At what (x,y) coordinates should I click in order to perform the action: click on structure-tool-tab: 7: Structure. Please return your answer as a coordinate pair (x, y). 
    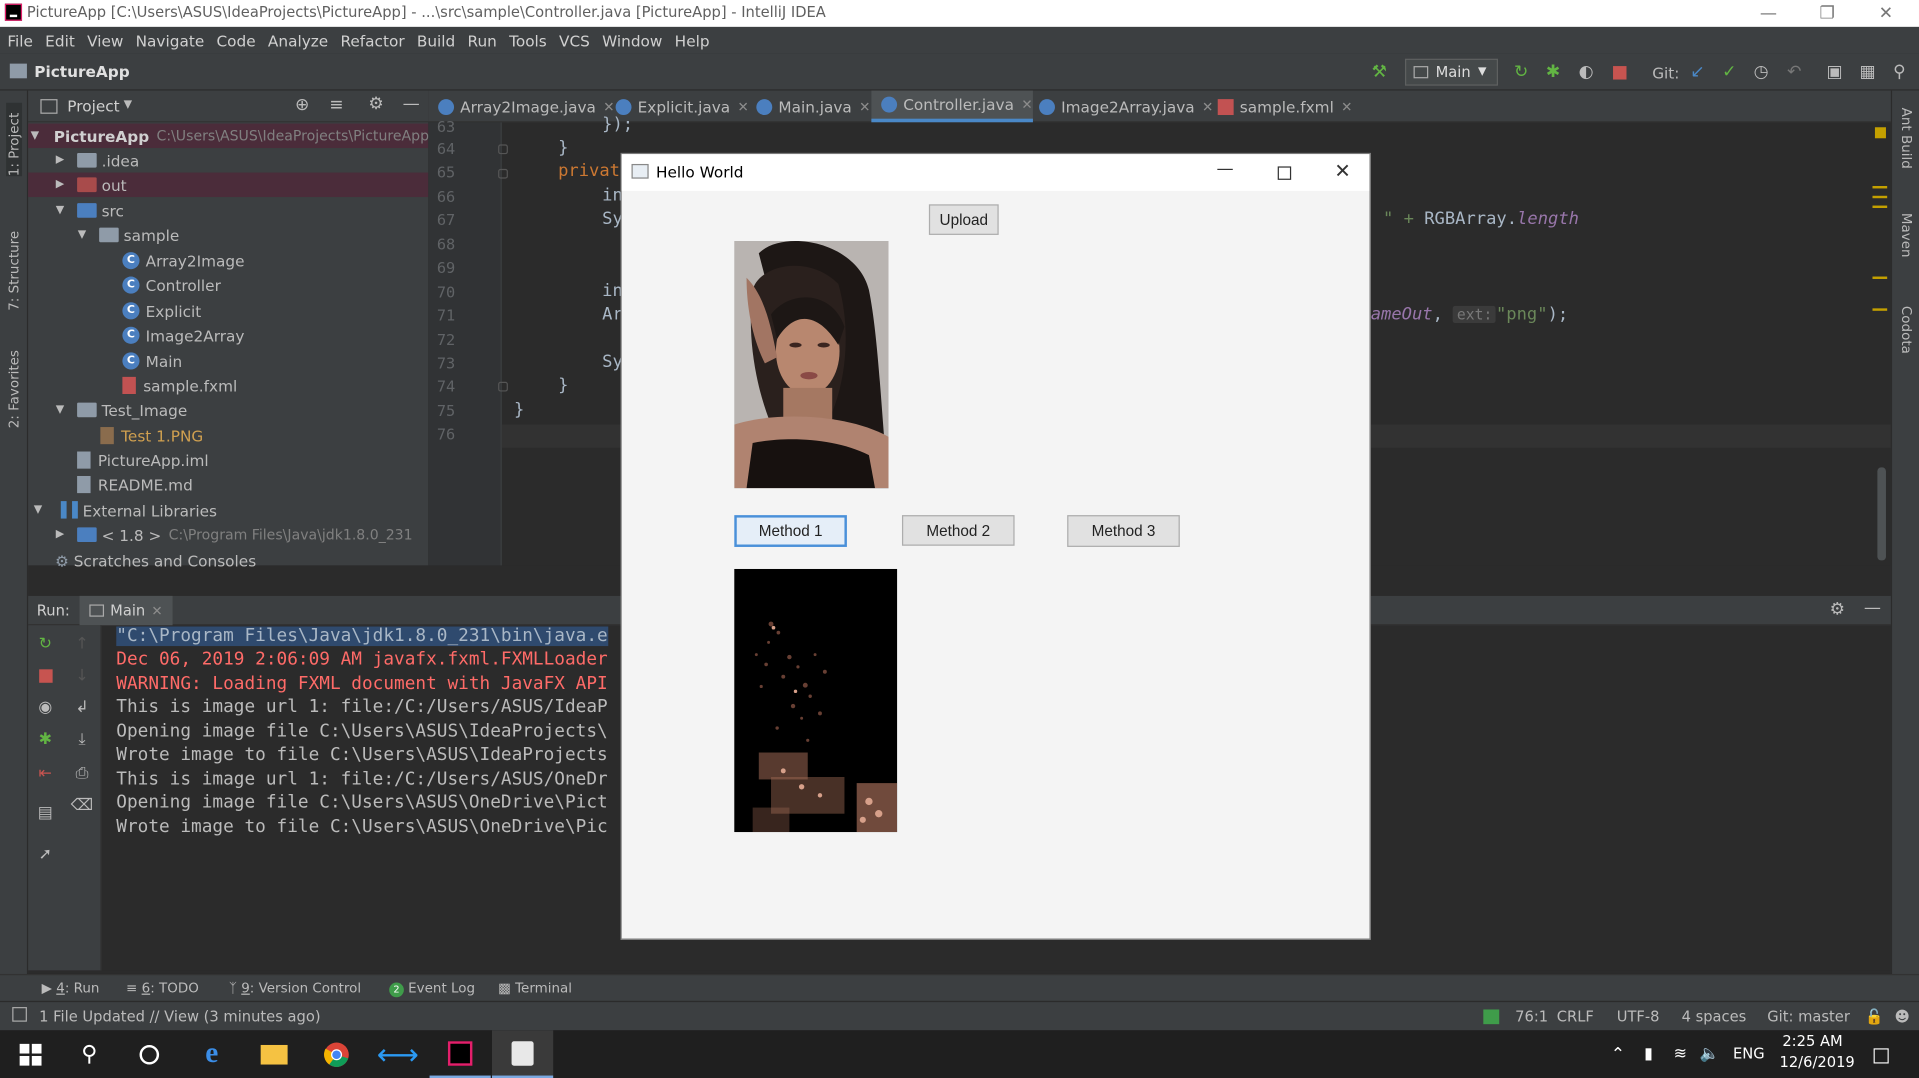
    Looking at the image, I should click on (14, 262).